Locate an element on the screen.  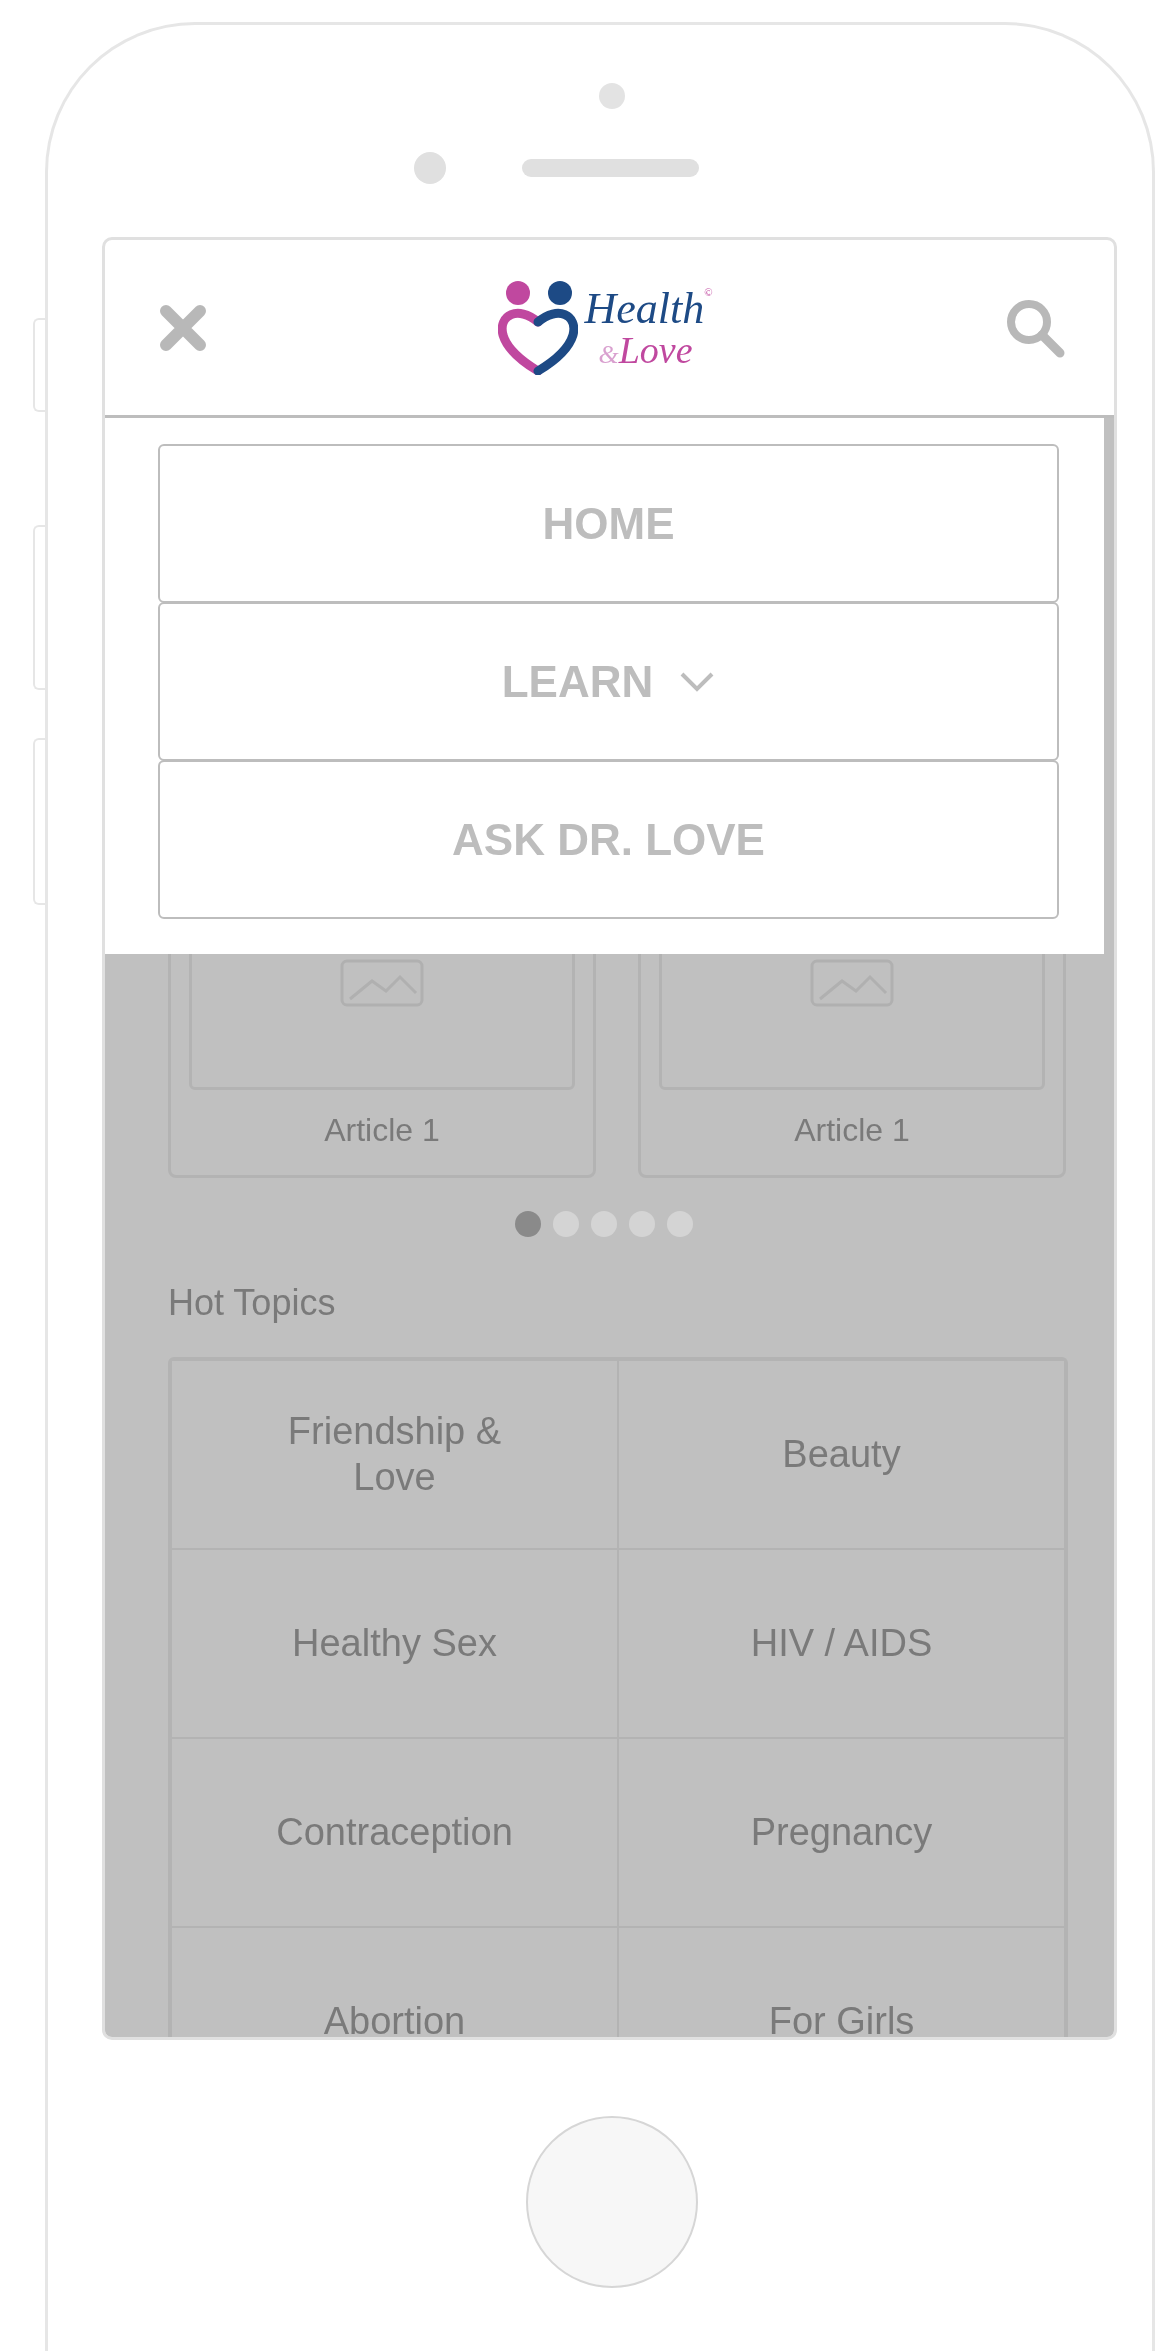
menu-item: ASK DR. LOVE is located at coordinates (608, 839).